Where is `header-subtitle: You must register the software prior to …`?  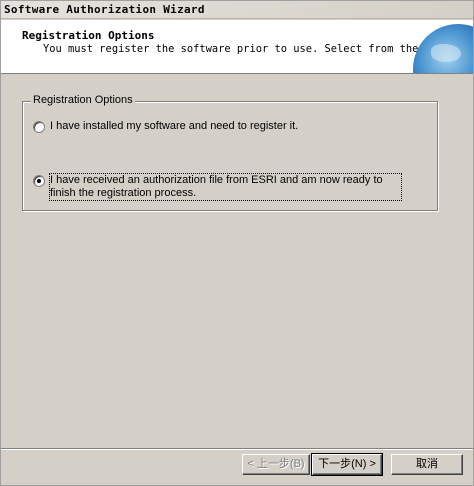
header-subtitle: You must register the software prior to … is located at coordinates (258, 49).